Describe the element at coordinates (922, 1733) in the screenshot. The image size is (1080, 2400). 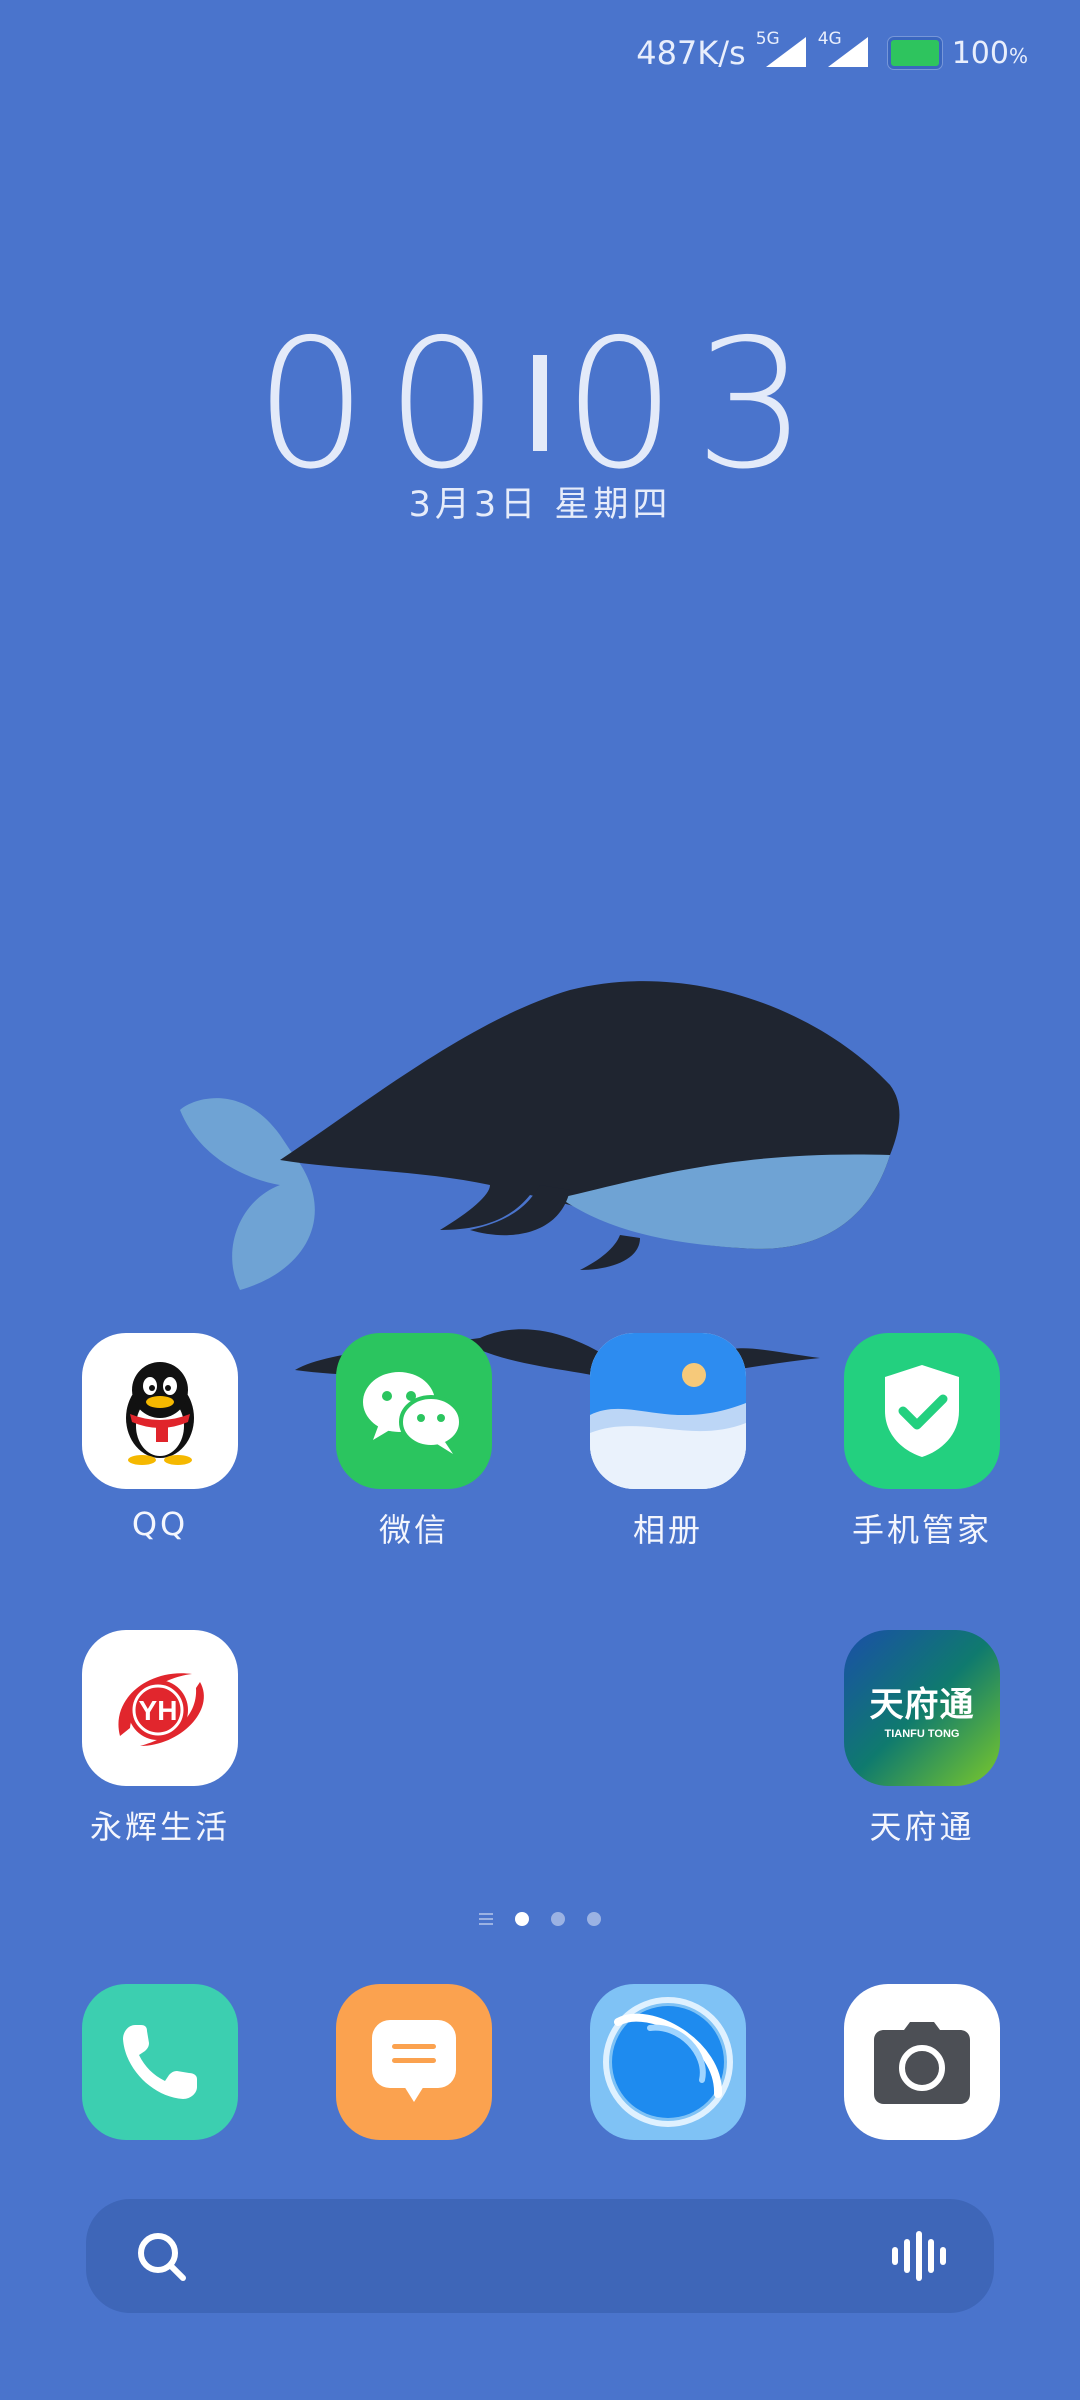
I see `tianfutong-logo-subtext: TIANFU TONG` at that location.